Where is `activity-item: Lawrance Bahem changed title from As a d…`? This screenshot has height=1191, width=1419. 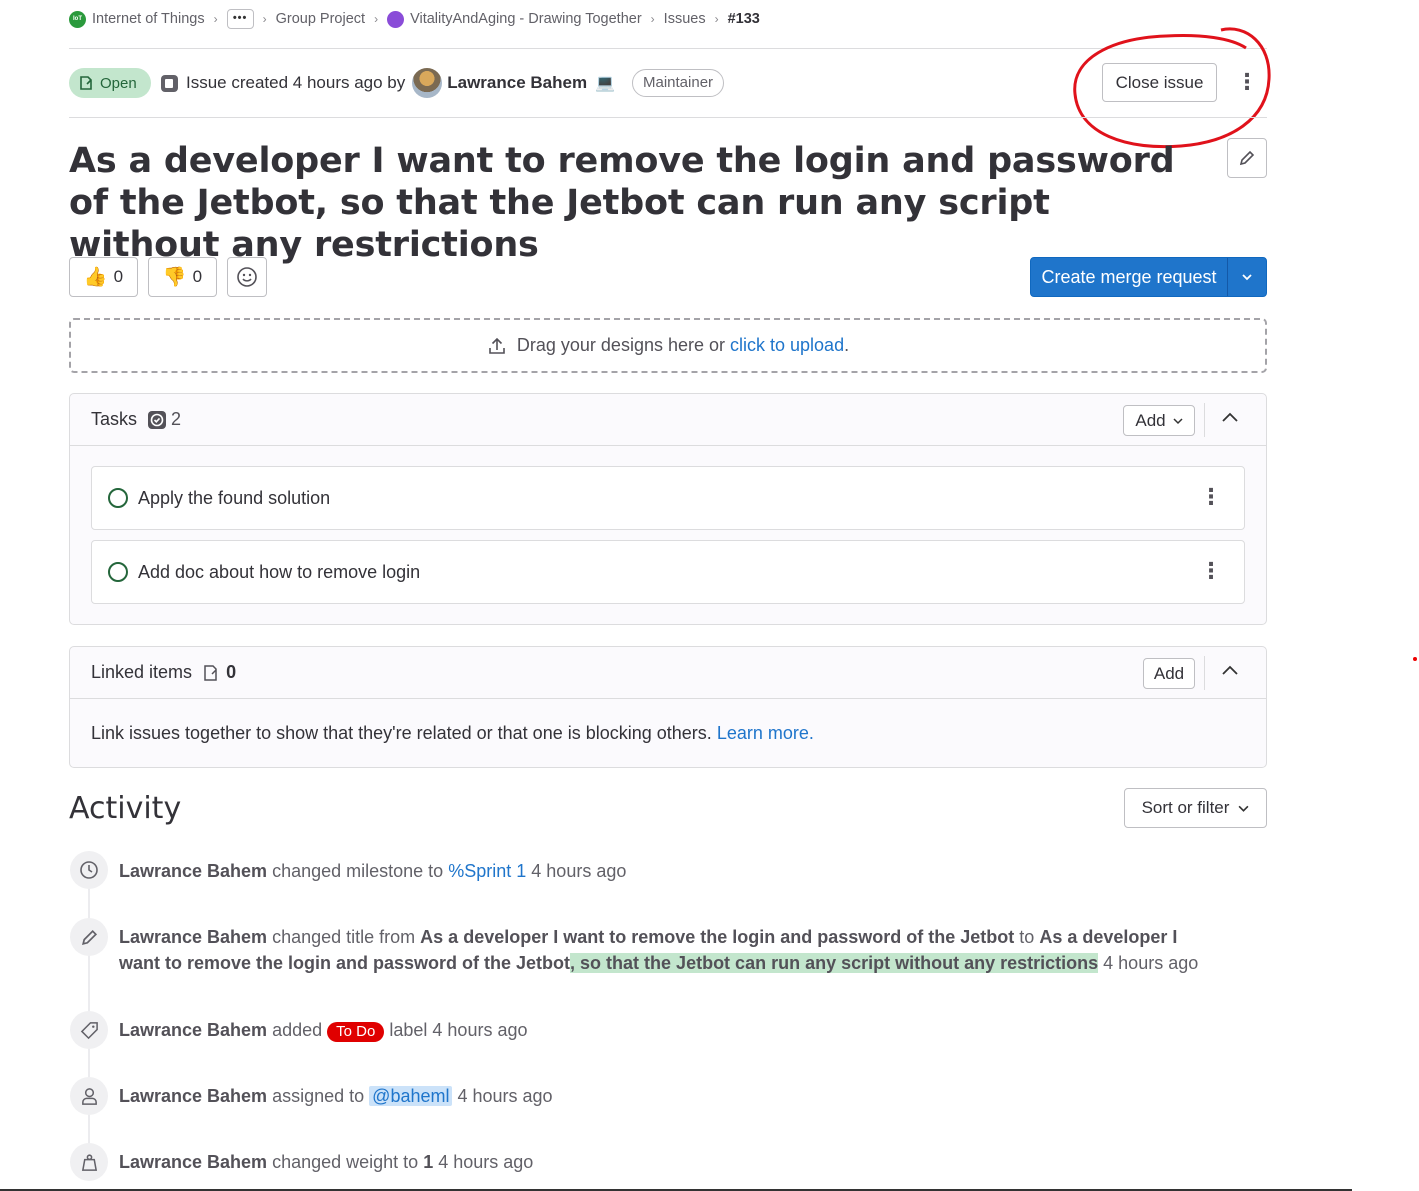 activity-item: Lawrance Bahem changed title from As a d… is located at coordinates (669, 950).